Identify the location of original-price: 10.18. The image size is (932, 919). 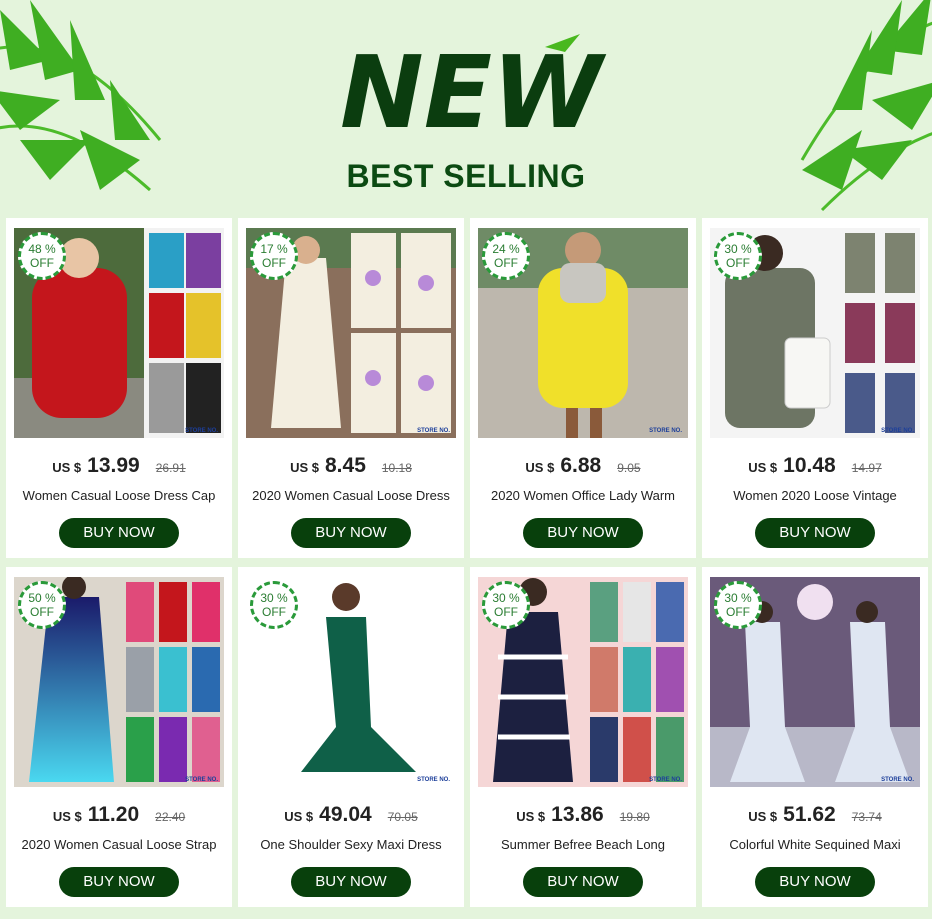
(396, 468).